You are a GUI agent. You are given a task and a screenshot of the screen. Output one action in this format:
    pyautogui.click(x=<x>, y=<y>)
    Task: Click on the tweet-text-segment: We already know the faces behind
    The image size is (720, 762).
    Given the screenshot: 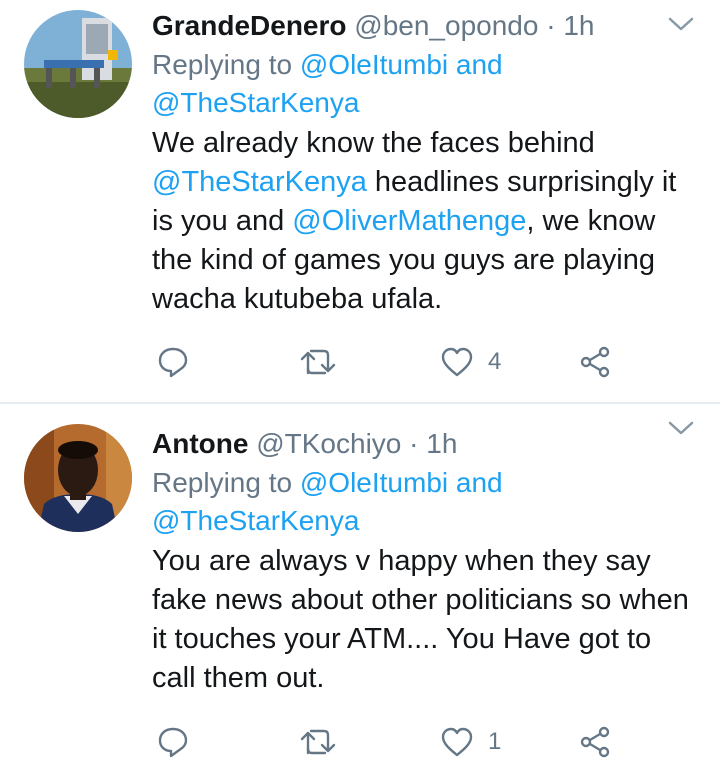 What is the action you would take?
    pyautogui.click(x=373, y=143)
    